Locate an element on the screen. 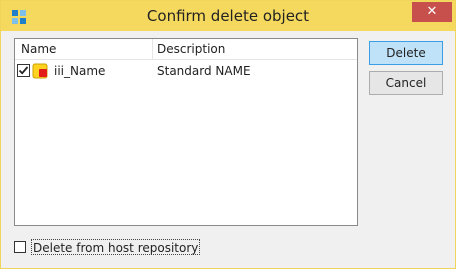 The image size is (456, 269). close-icon: ✕ is located at coordinates (432, 11).